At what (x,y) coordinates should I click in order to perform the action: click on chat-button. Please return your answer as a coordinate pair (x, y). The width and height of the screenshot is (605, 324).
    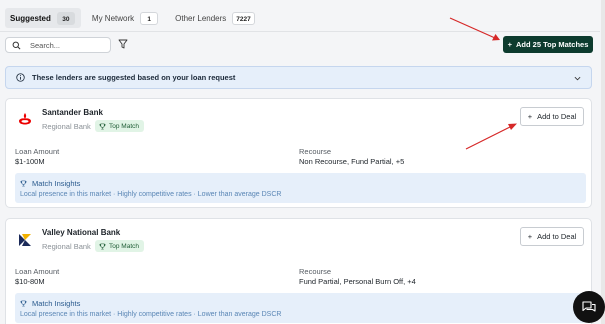
    Looking at the image, I should click on (589, 307).